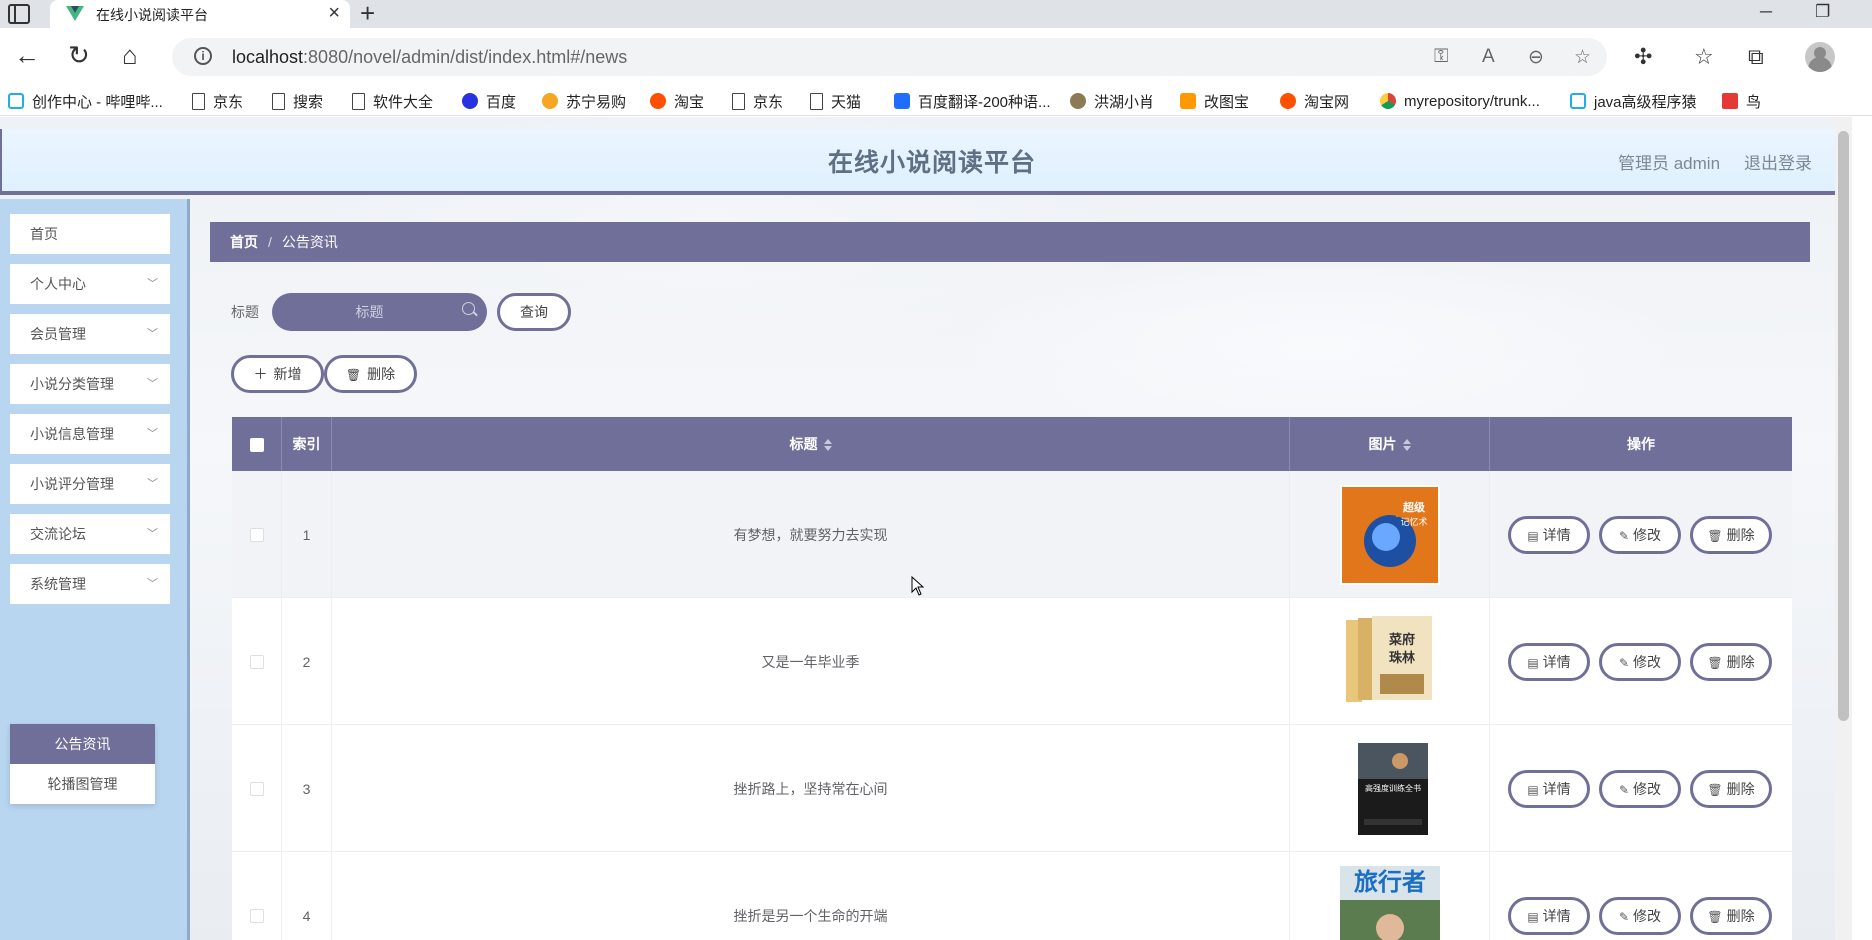  I want to click on bookmark-item: 鸟, so click(1741, 101).